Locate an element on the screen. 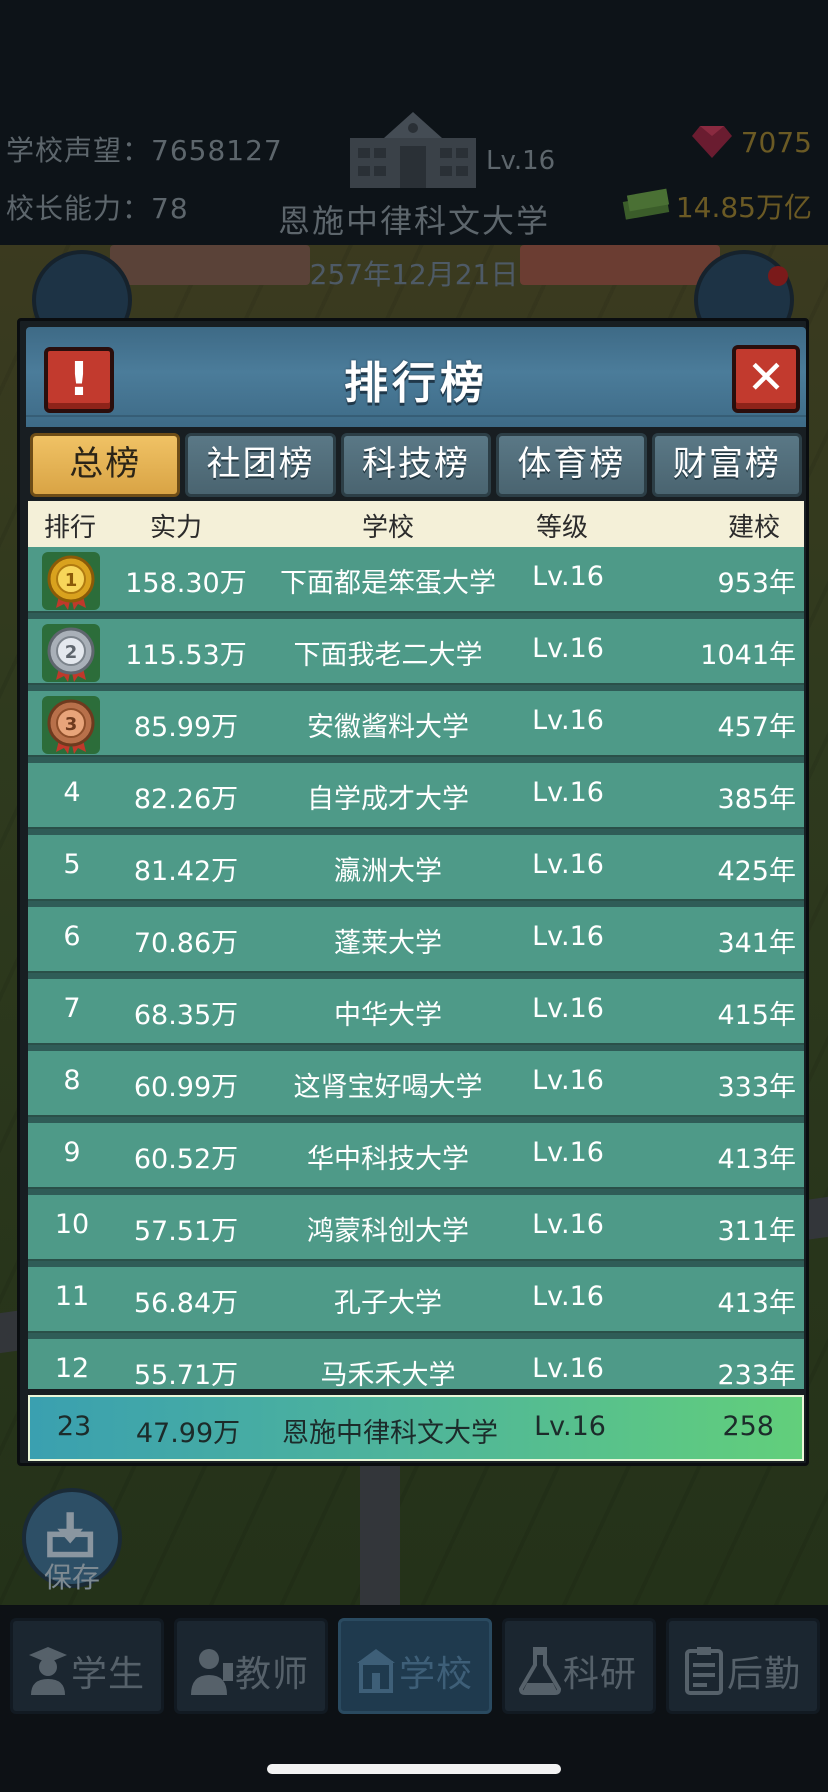 The height and width of the screenshot is (1792, 828). tab-overall: 总榜 is located at coordinates (105, 465).